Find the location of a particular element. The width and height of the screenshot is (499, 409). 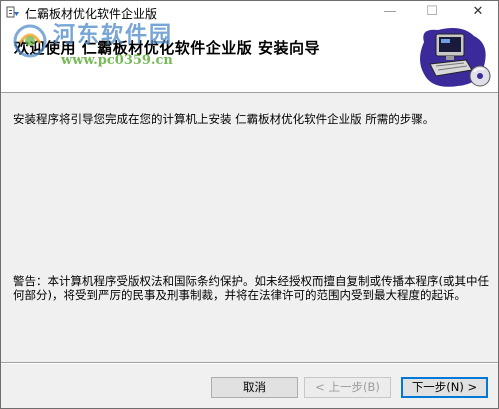

minimize-button: — is located at coordinates (390, 12).